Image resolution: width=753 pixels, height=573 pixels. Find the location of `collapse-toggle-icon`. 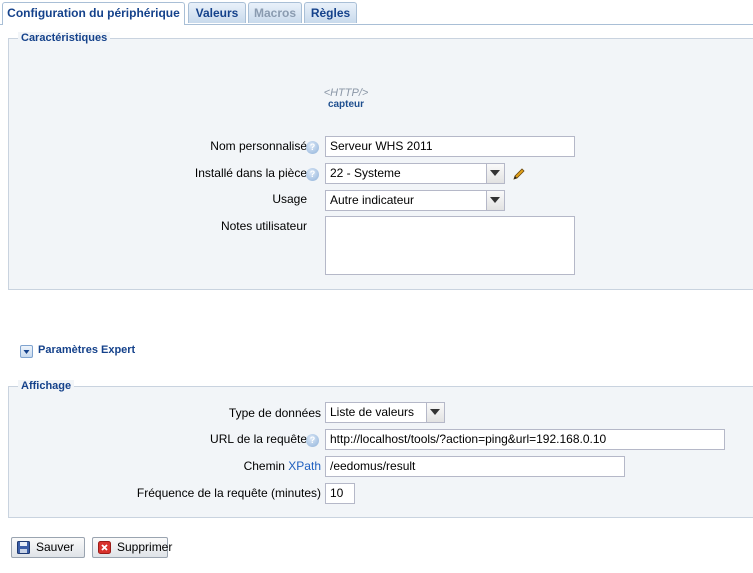

collapse-toggle-icon is located at coordinates (26, 351).